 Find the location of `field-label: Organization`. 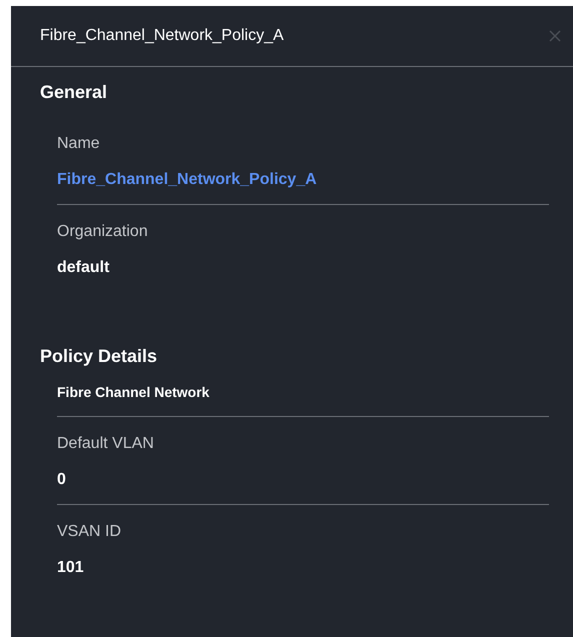

field-label: Organization is located at coordinates (103, 232).